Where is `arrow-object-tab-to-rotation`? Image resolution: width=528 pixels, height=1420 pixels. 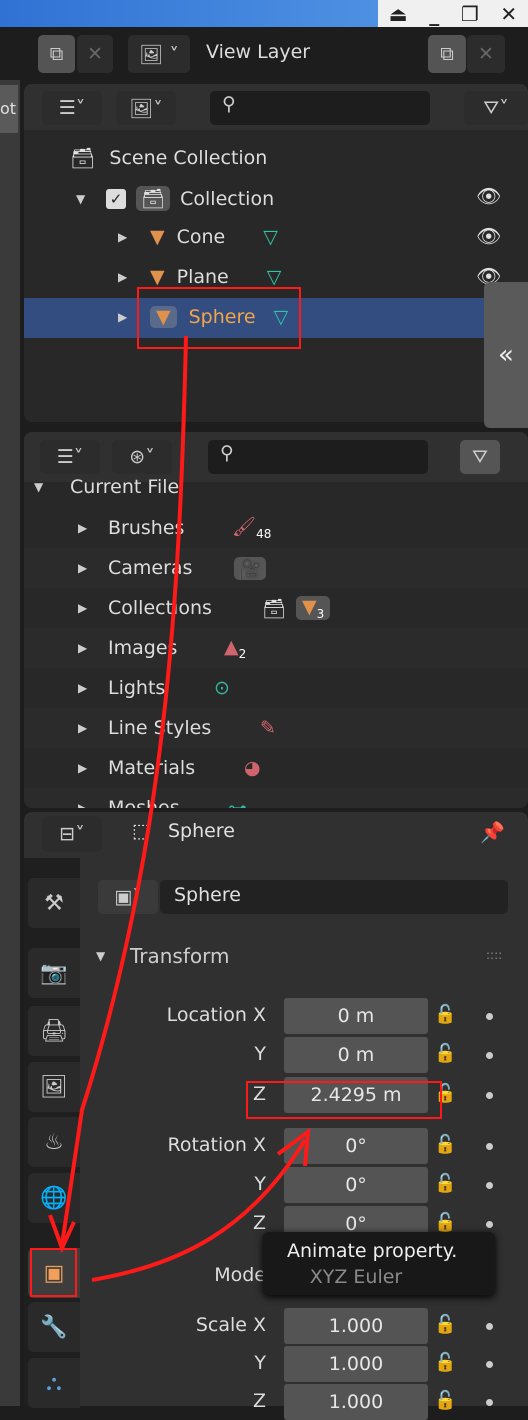 arrow-object-tab-to-rotation is located at coordinates (199, 1210).